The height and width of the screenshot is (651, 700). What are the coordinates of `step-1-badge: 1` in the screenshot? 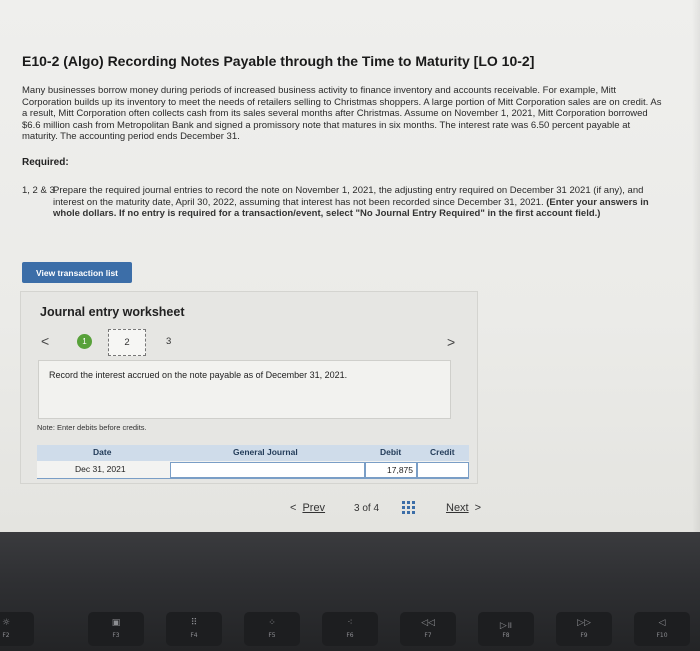 It's located at (84, 341).